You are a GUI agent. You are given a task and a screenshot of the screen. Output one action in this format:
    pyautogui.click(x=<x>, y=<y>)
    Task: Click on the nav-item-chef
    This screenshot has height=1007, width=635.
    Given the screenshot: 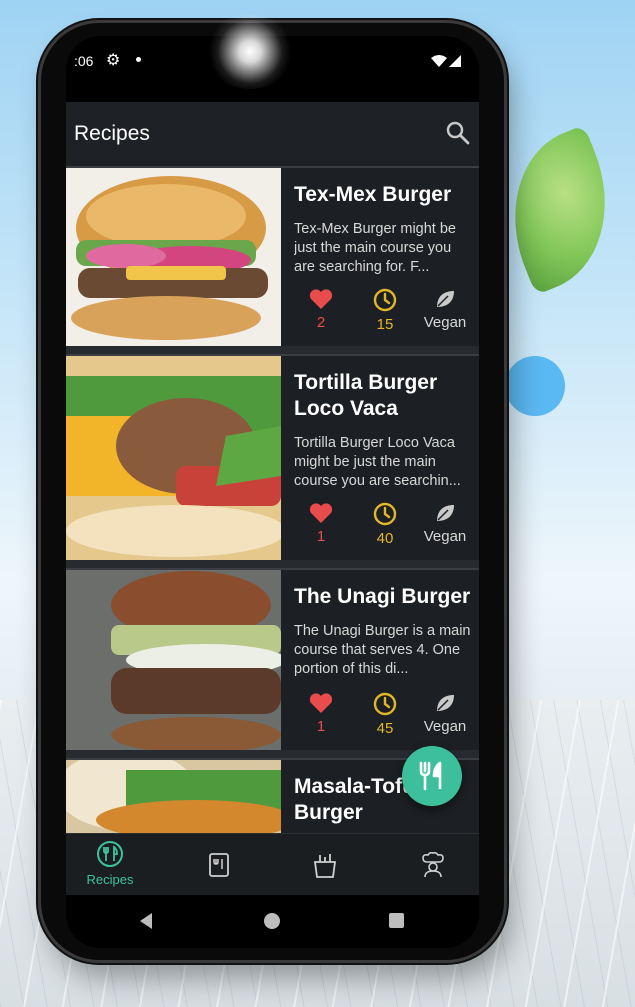 What is the action you would take?
    pyautogui.click(x=431, y=865)
    